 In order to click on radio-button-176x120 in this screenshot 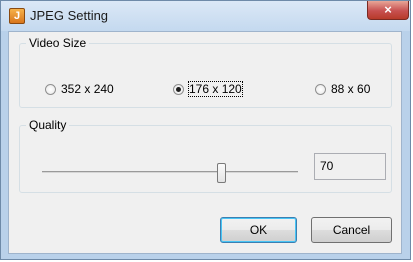, I will do `click(178, 89)`.